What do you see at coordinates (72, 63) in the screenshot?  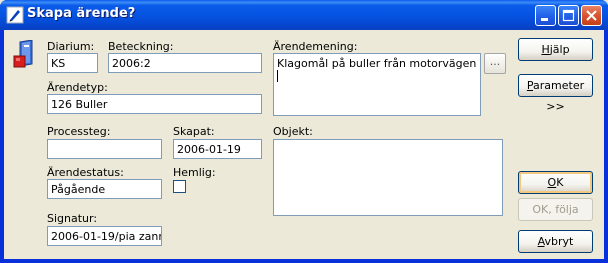 I see `diarium-field: KS` at bounding box center [72, 63].